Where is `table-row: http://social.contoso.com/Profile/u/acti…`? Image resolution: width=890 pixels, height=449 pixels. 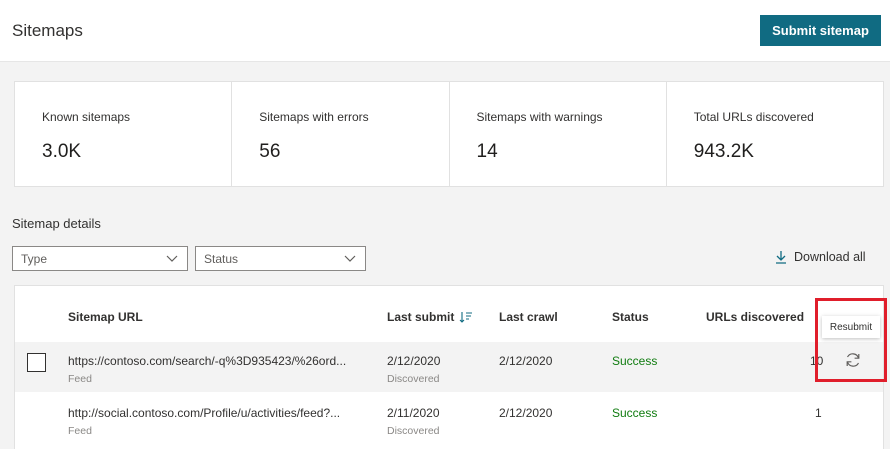
table-row: http://social.contoso.com/Profile/u/acti… is located at coordinates (449, 419).